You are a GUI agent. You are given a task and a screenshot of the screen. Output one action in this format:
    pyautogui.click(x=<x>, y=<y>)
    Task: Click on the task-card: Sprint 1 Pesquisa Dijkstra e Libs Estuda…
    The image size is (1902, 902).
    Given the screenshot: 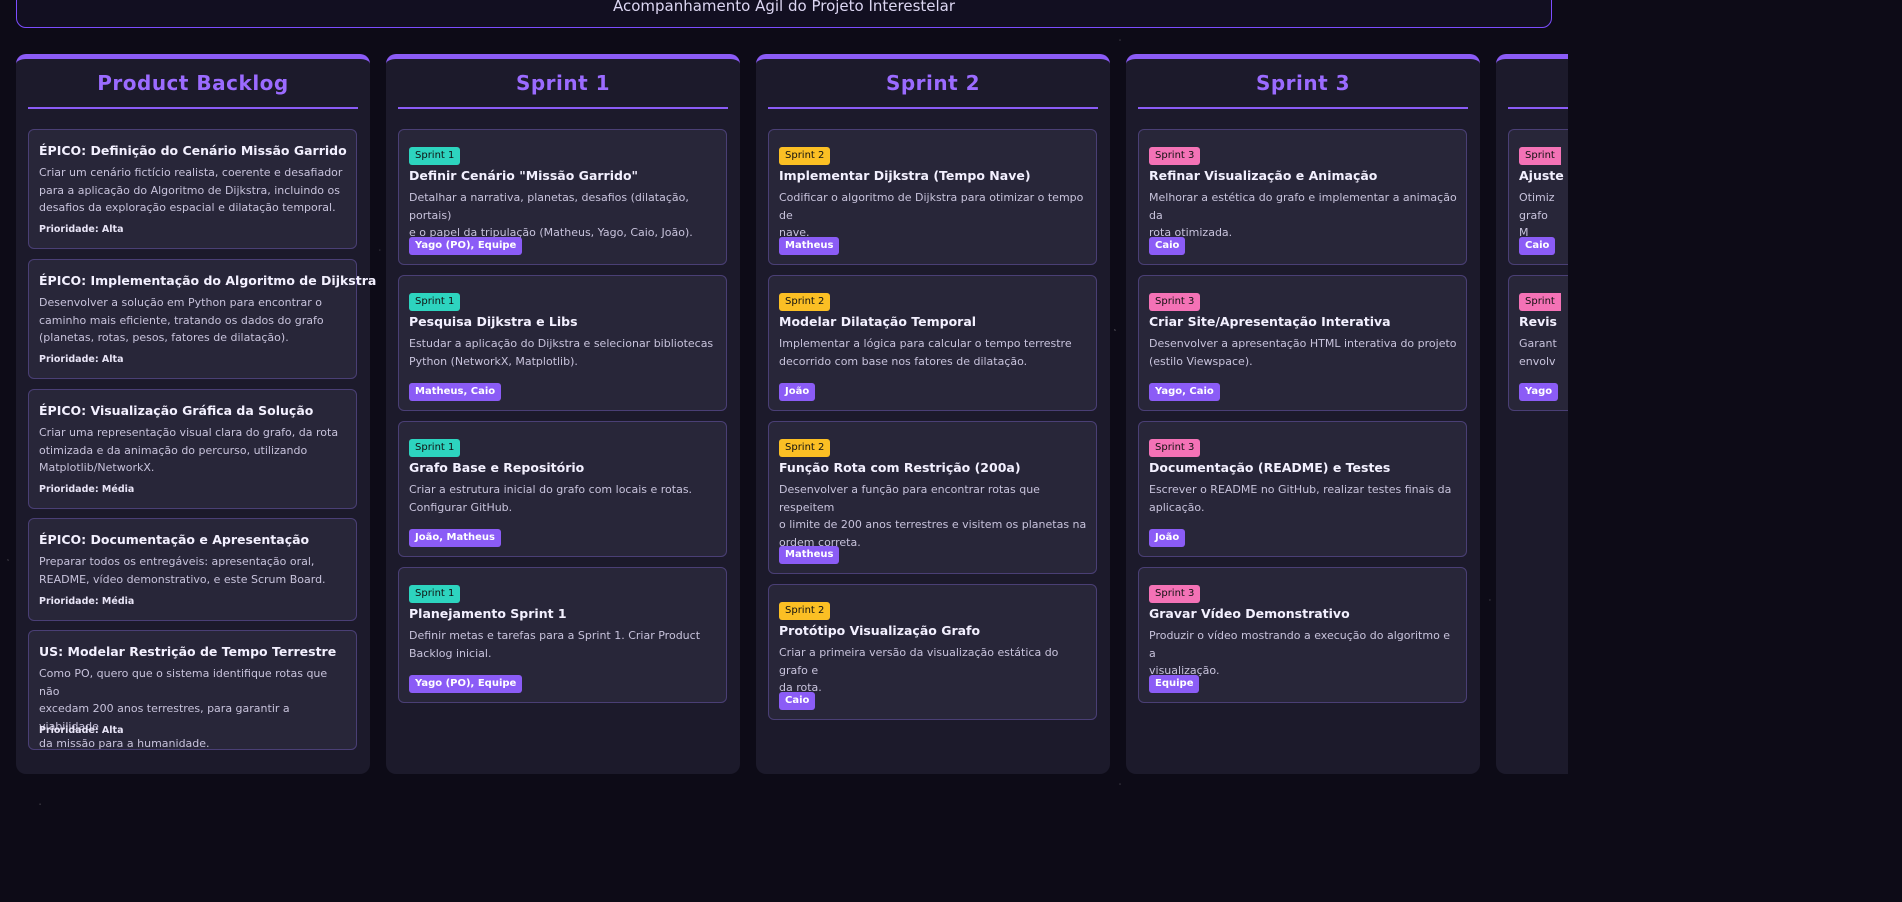 What is the action you would take?
    pyautogui.click(x=562, y=343)
    